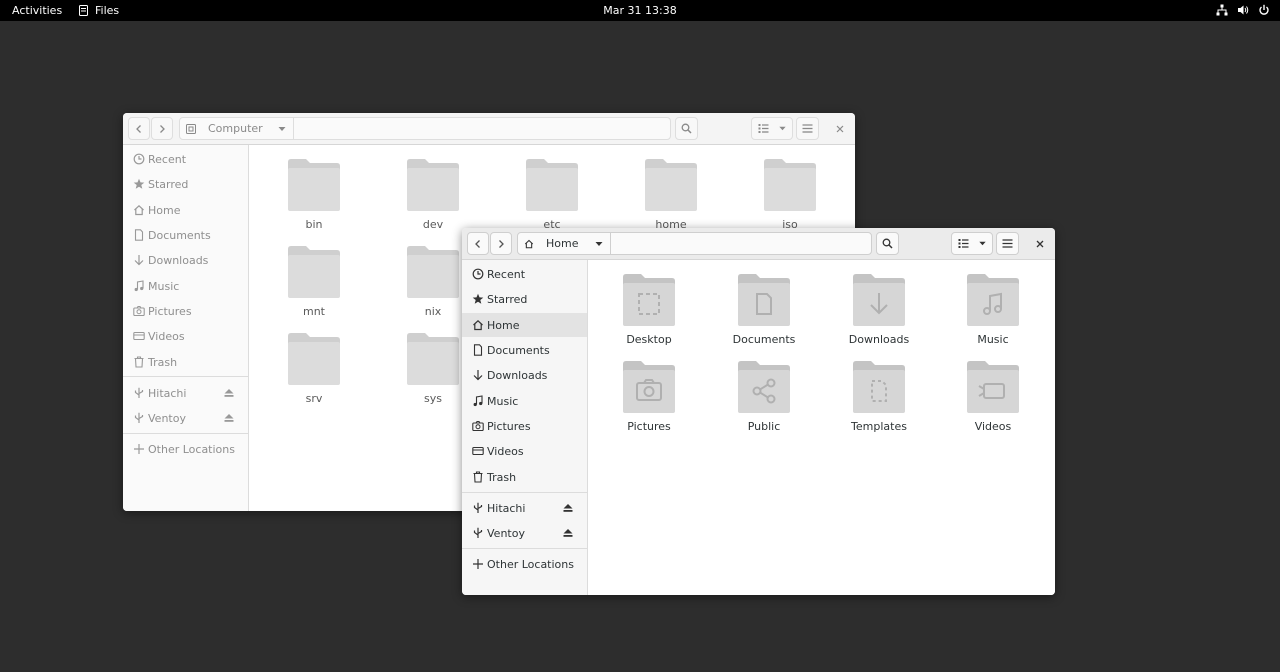 Image resolution: width=1280 pixels, height=672 pixels. I want to click on folder-item-desktop: Desktop, so click(649, 309).